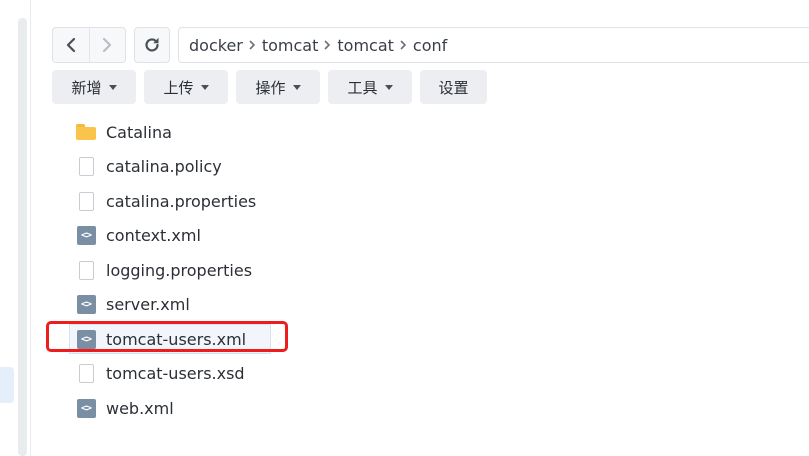 The width and height of the screenshot is (809, 456). I want to click on action-button: 操作, so click(278, 87).